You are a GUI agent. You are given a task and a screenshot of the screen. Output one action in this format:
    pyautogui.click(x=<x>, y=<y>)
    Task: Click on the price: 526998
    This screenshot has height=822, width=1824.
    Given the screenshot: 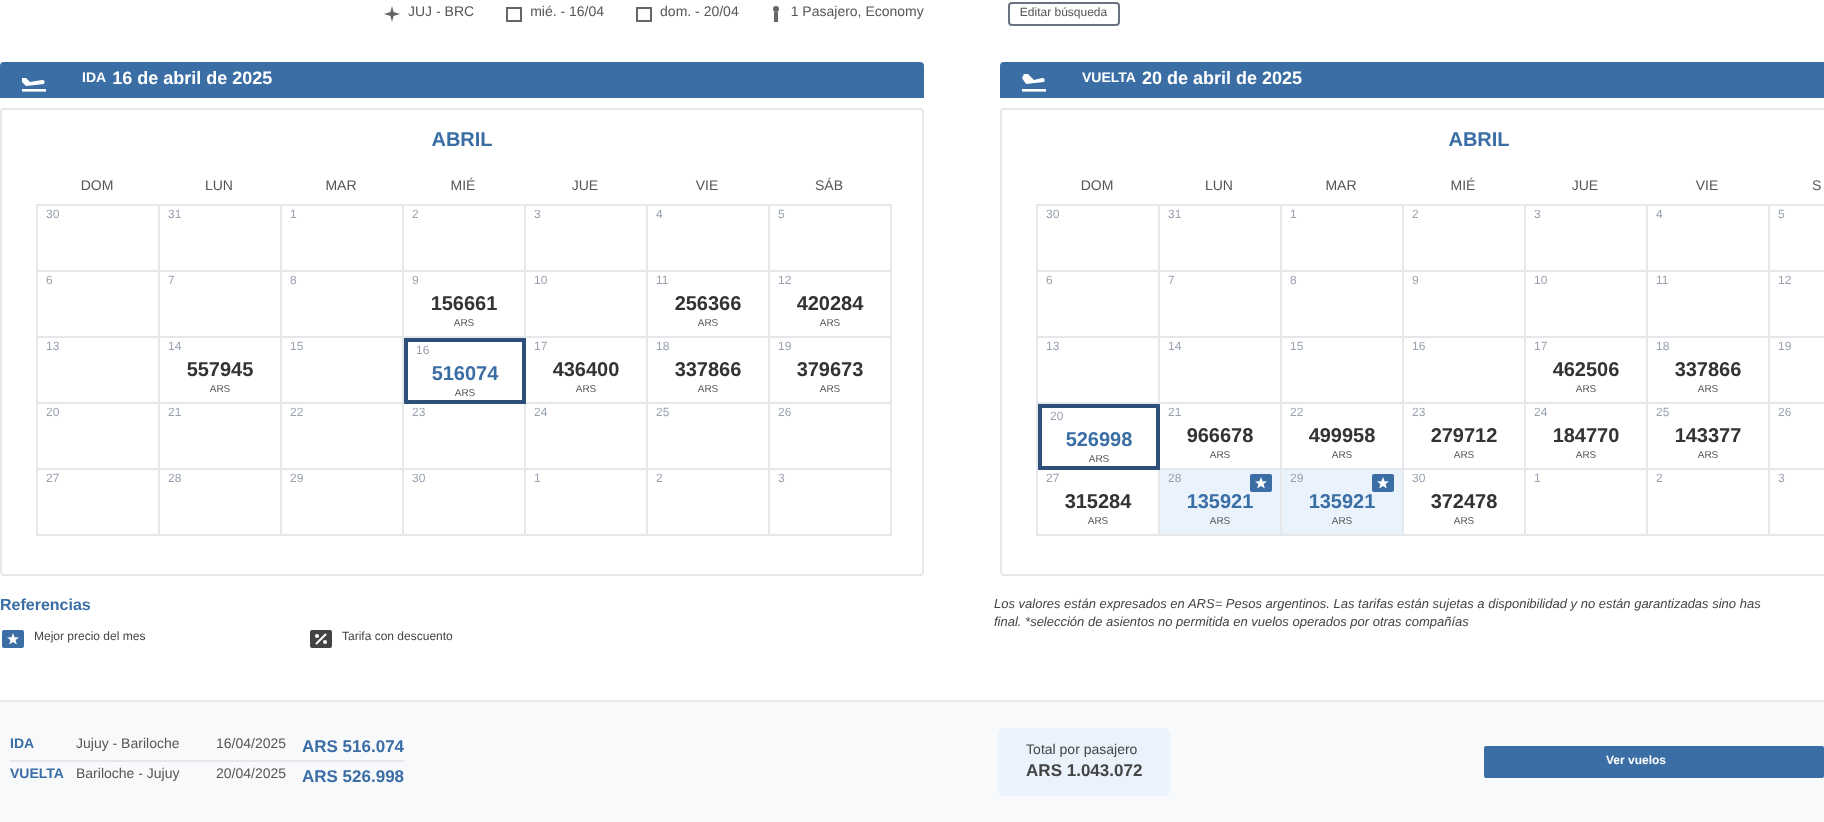 What is the action you would take?
    pyautogui.click(x=1099, y=442)
    